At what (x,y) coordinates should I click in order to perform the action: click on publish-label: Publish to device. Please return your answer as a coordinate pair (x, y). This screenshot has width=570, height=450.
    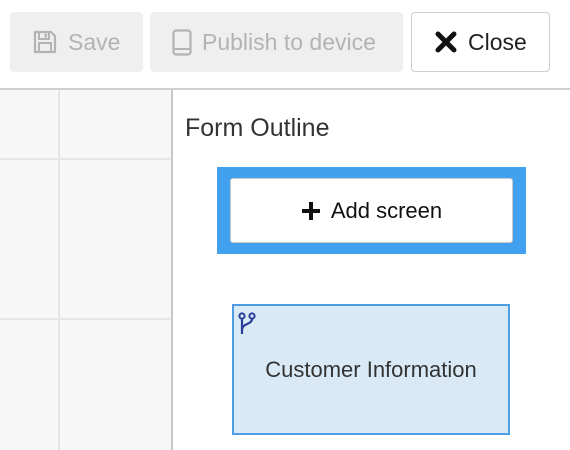
    Looking at the image, I should click on (289, 41).